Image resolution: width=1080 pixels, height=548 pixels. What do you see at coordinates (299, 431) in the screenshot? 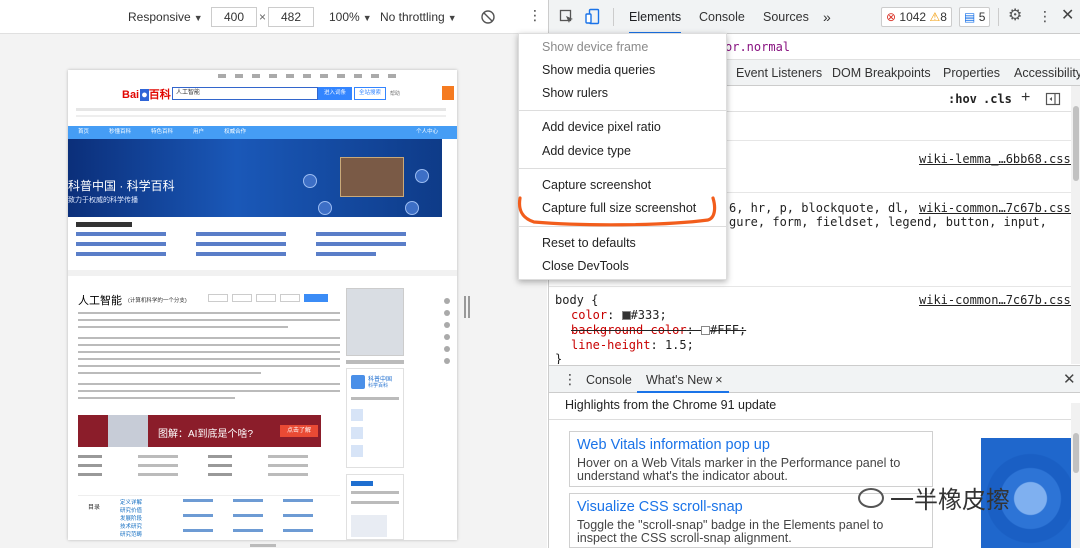
I see `ad-button: 点击了解` at bounding box center [299, 431].